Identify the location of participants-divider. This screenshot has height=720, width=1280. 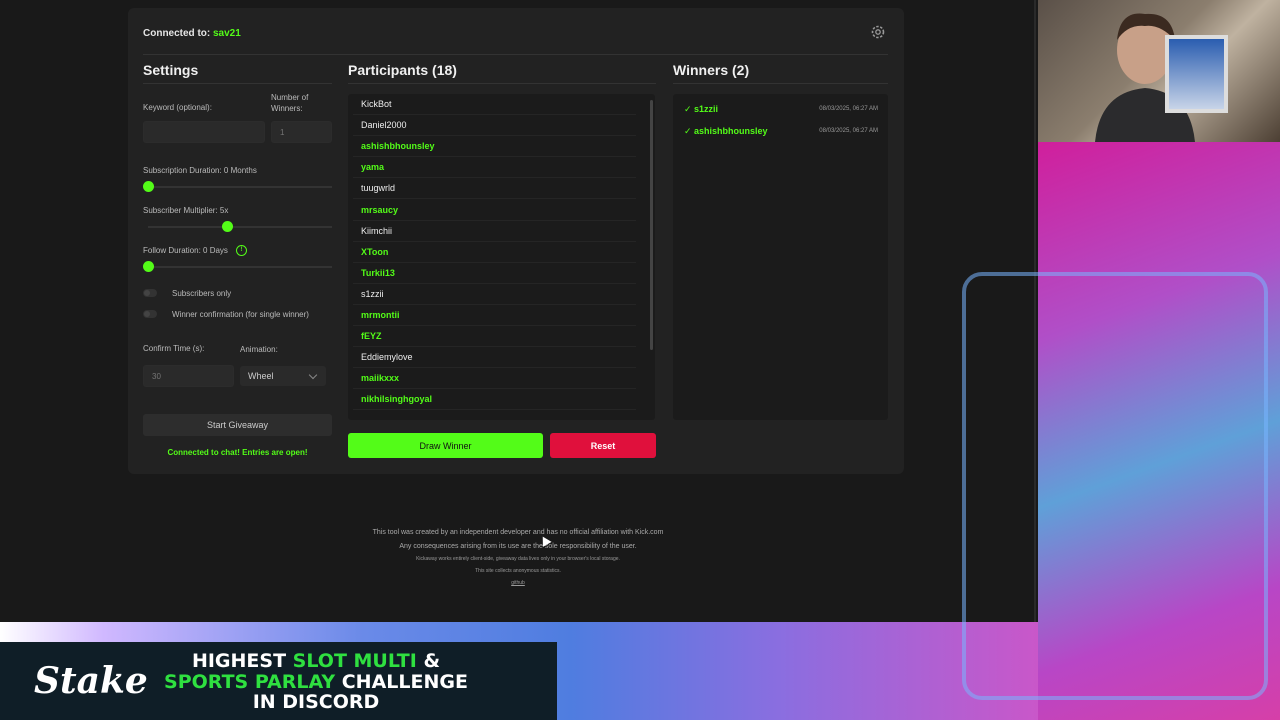
(502, 83).